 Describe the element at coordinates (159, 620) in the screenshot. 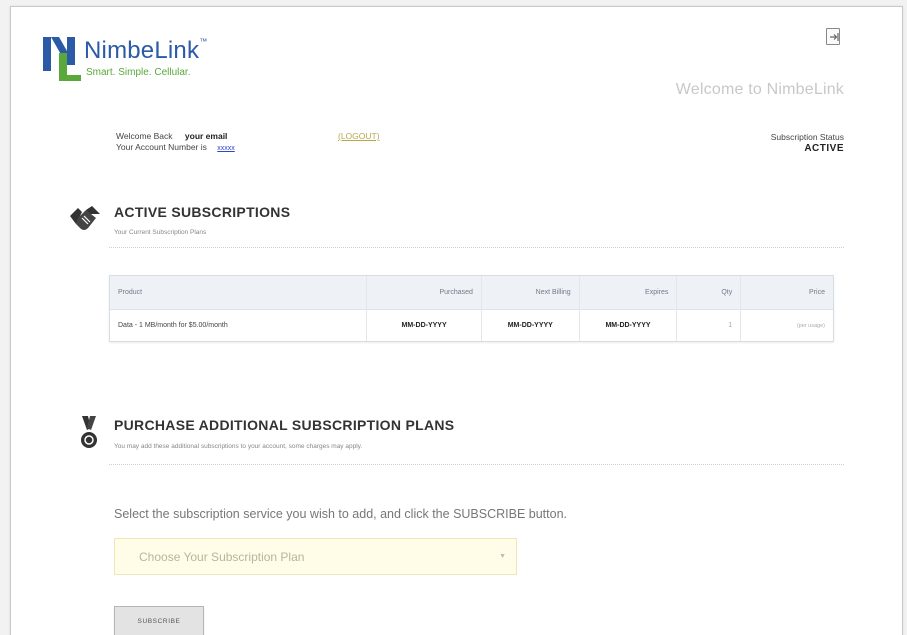

I see `subscribe-button: SUBSCRIBE` at that location.